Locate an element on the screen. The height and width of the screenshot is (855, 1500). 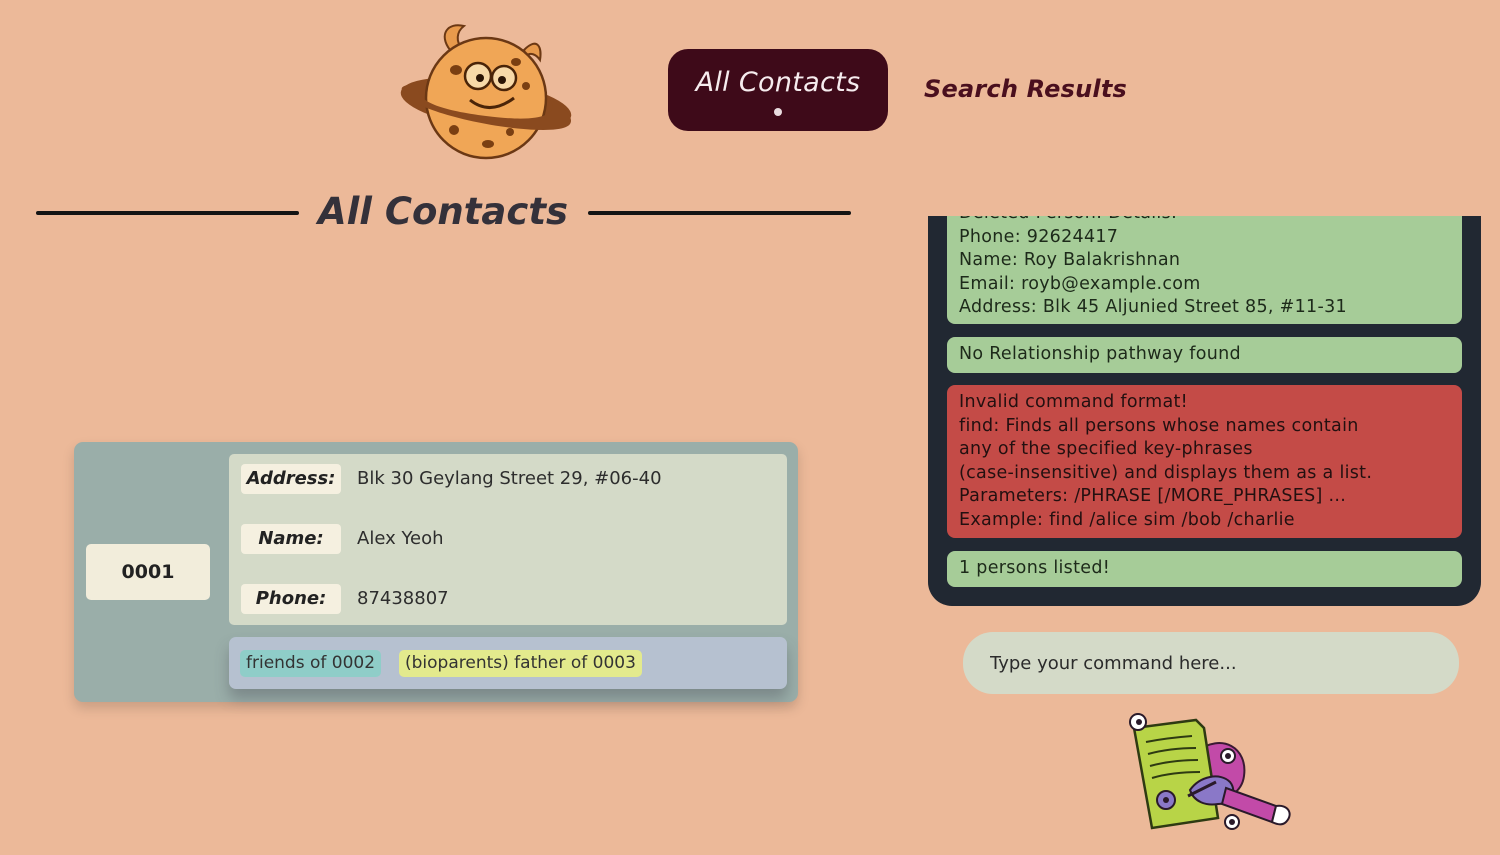
monster-writing-document-mascot-icon is located at coordinates (1210, 771).